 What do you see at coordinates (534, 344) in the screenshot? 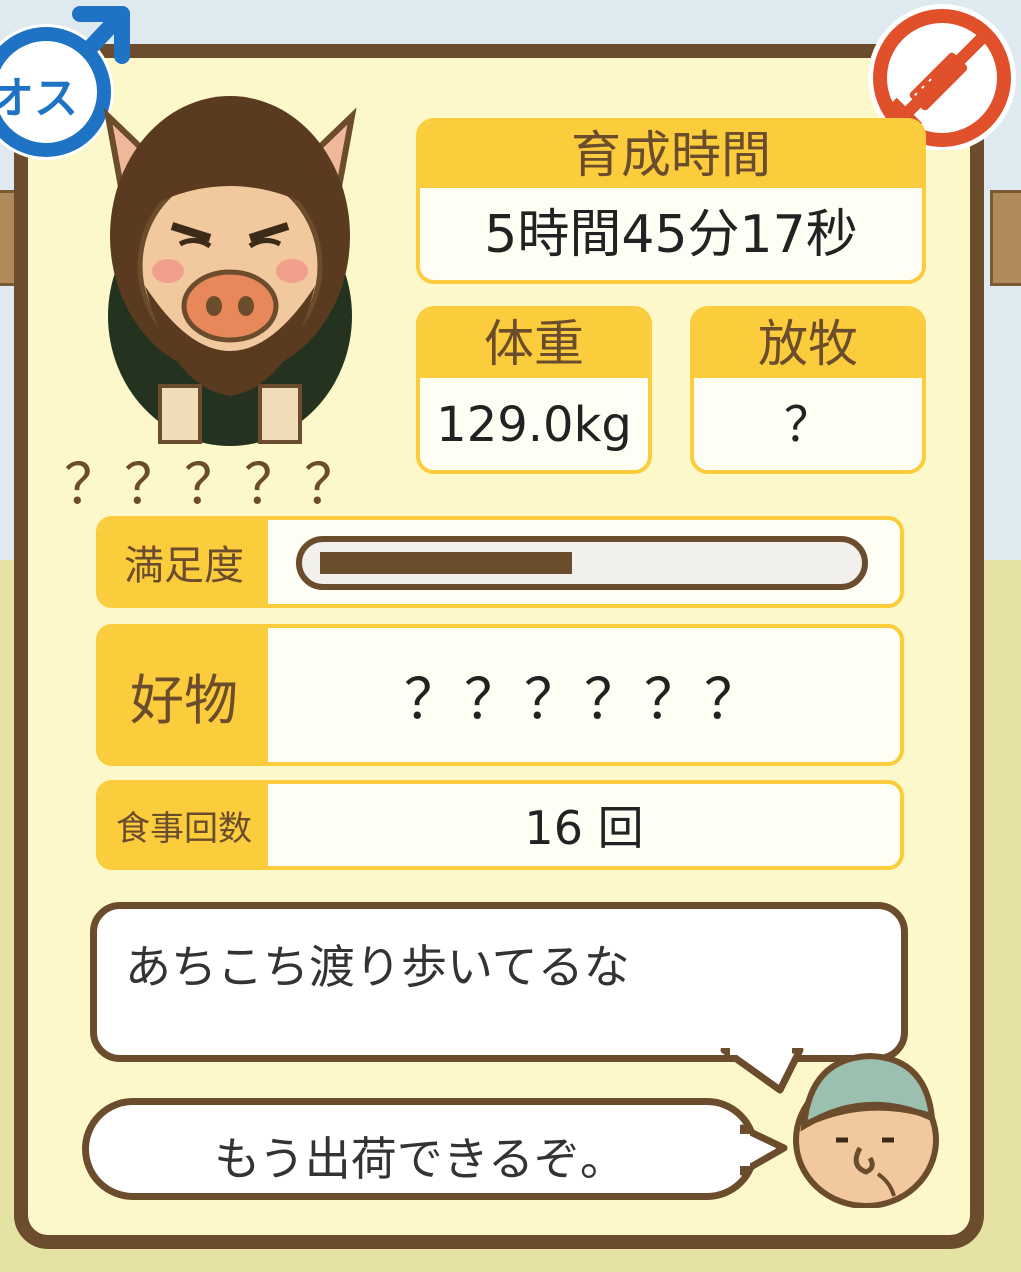
I see `weight-label: 体重` at bounding box center [534, 344].